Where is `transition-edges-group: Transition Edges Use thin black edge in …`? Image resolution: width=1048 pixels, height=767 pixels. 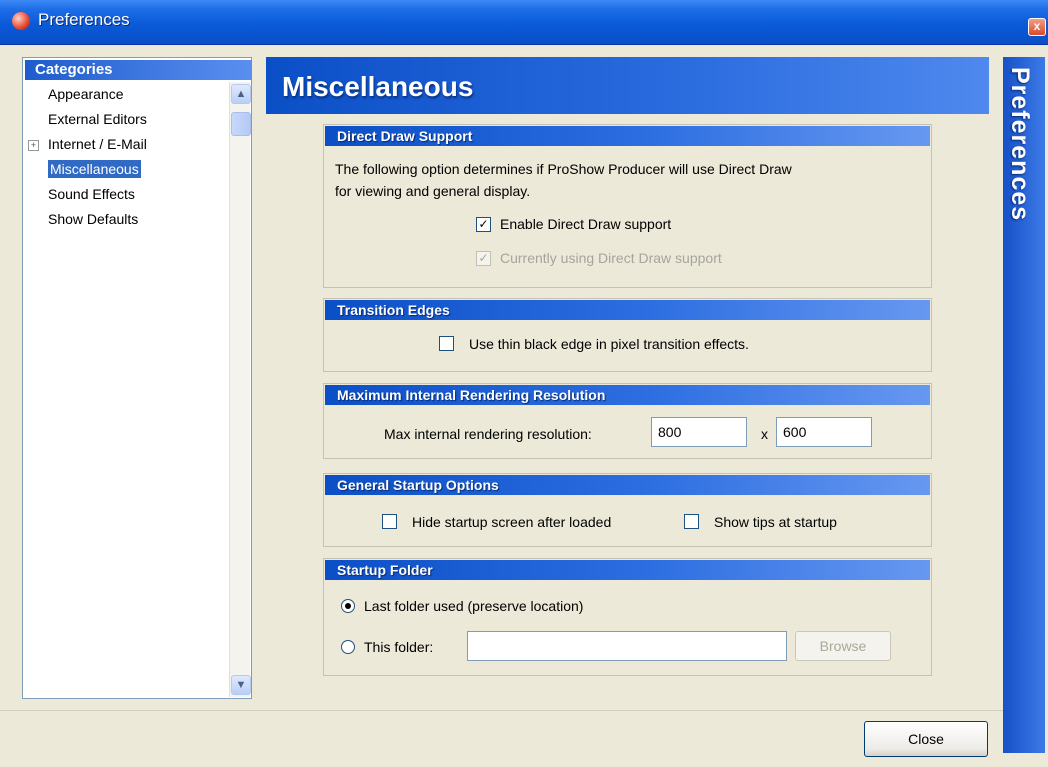
transition-edges-group: Transition Edges Use thin black edge in … is located at coordinates (627, 335).